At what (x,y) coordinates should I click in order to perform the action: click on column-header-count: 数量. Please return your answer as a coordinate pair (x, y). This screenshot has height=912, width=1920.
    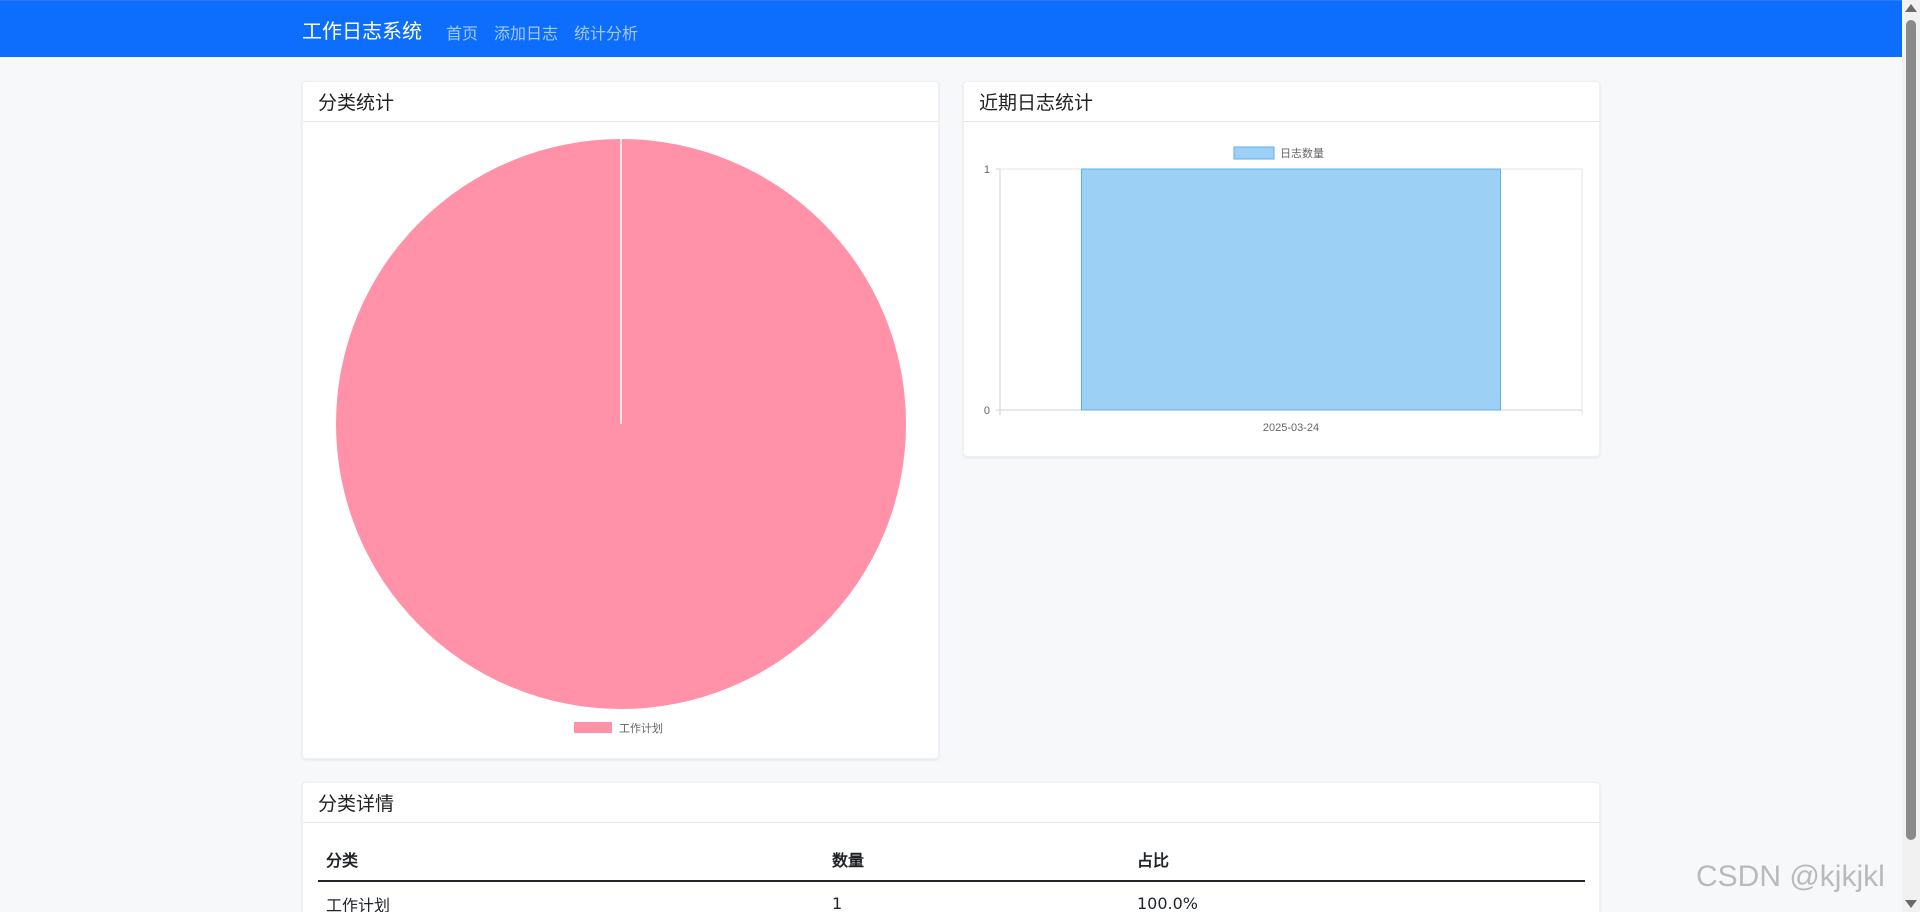
    Looking at the image, I should click on (976, 859).